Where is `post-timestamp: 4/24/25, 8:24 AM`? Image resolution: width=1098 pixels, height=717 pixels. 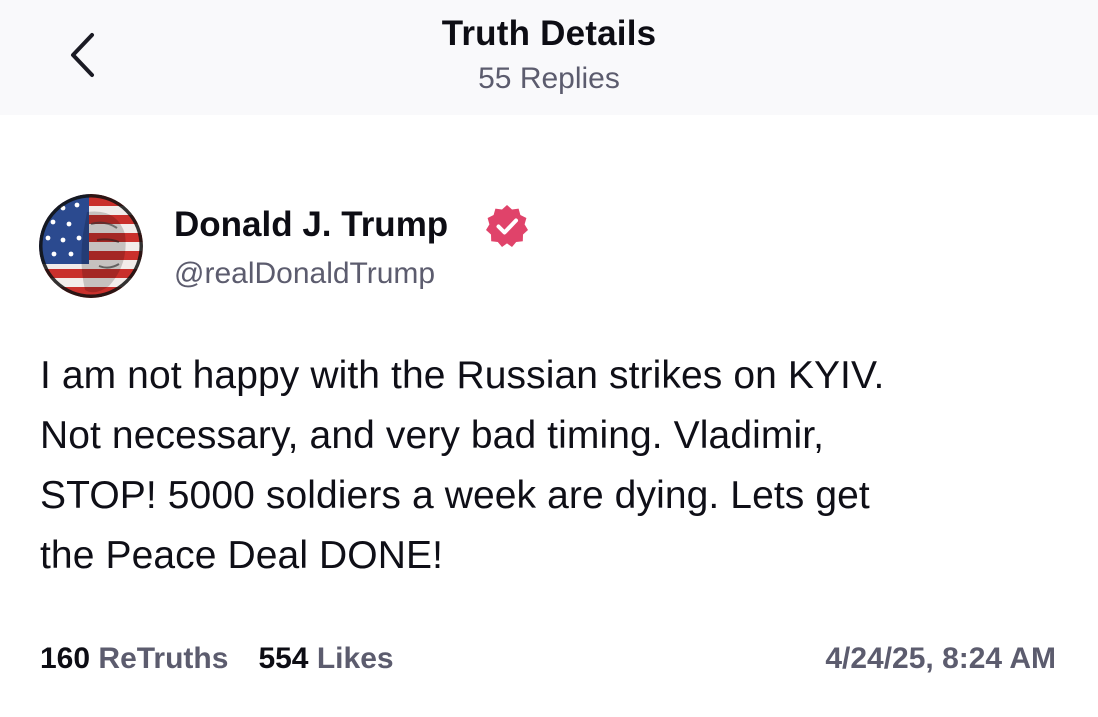
post-timestamp: 4/24/25, 8:24 AM is located at coordinates (940, 658).